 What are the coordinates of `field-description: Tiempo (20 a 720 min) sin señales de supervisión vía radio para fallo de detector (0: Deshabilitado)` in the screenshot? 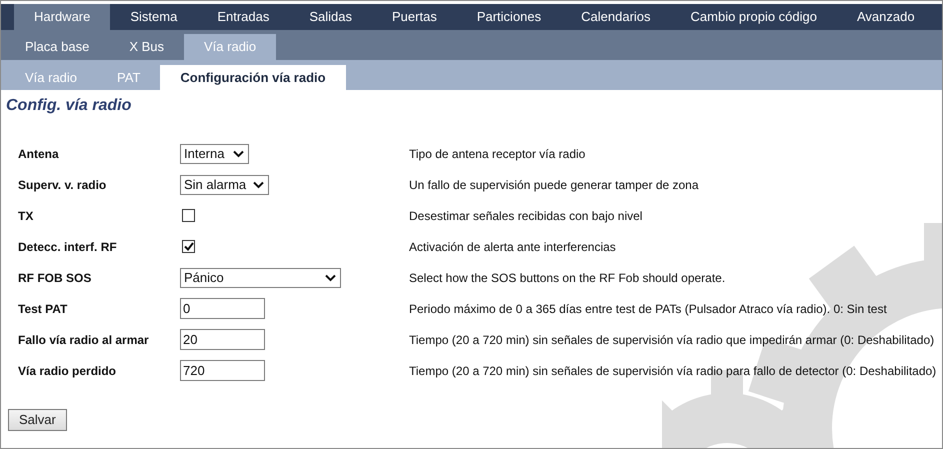 It's located at (672, 371).